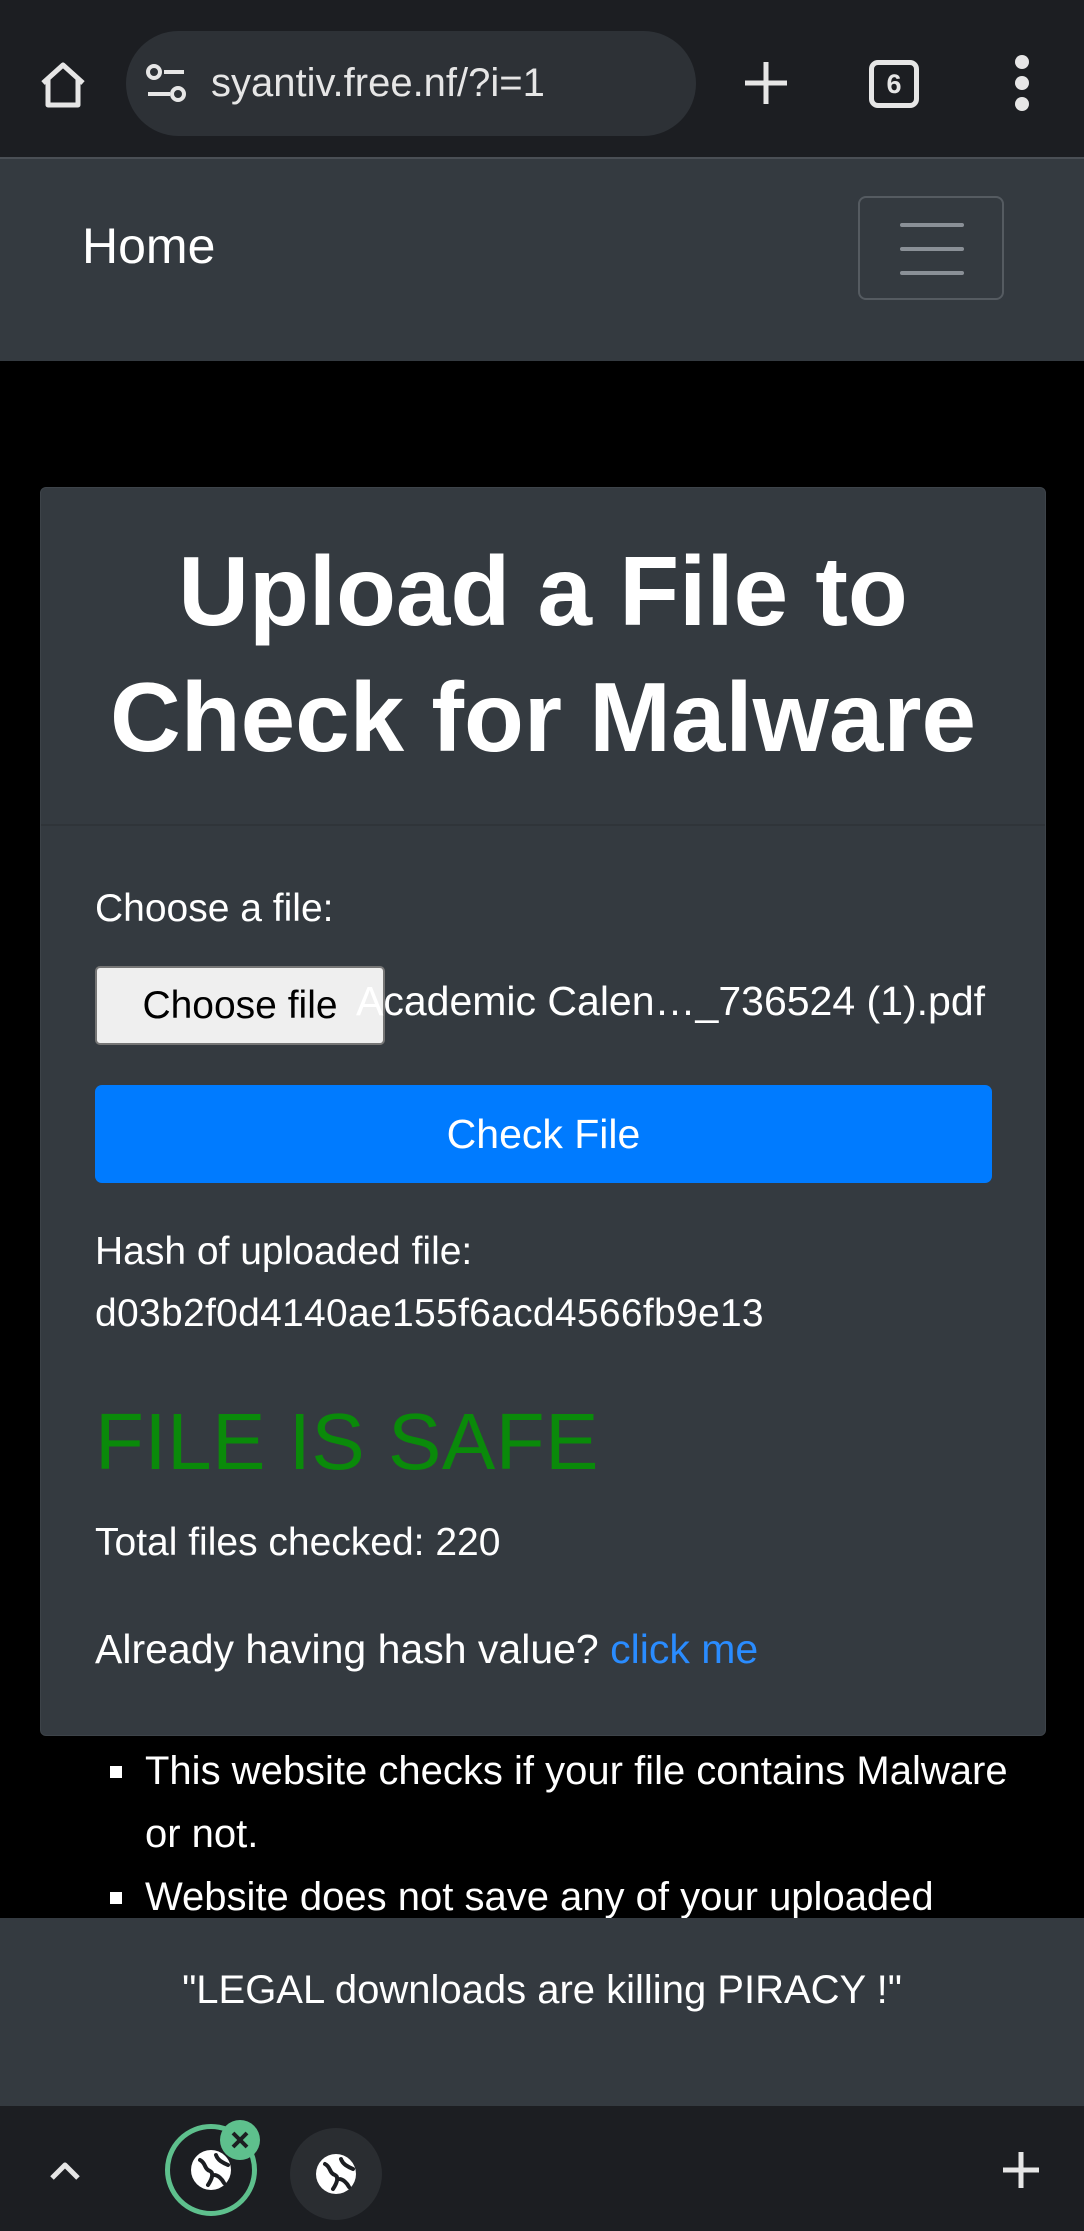 This screenshot has width=1084, height=2231. I want to click on selected-file-name: Academic Calen…_736524 (1).pdf, so click(671, 1001).